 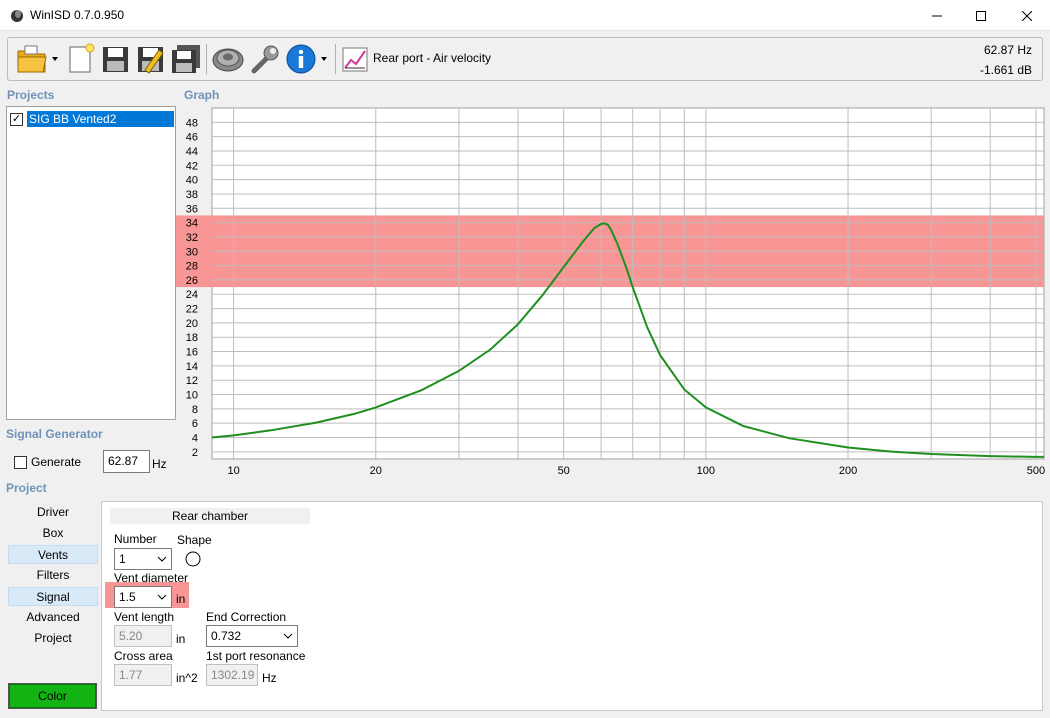 I want to click on y-tick-label: 26, so click(x=192, y=281).